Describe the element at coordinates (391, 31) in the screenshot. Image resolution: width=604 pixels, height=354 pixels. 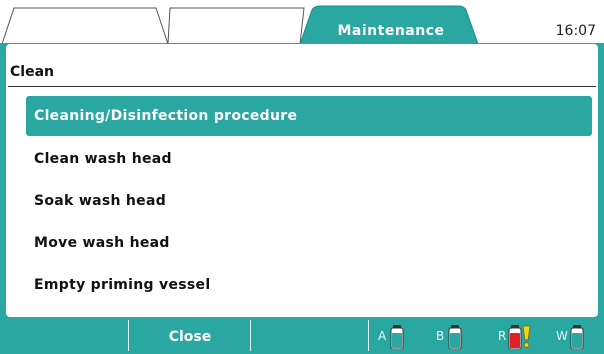
I see `tab-maintenance: Maintenance` at that location.